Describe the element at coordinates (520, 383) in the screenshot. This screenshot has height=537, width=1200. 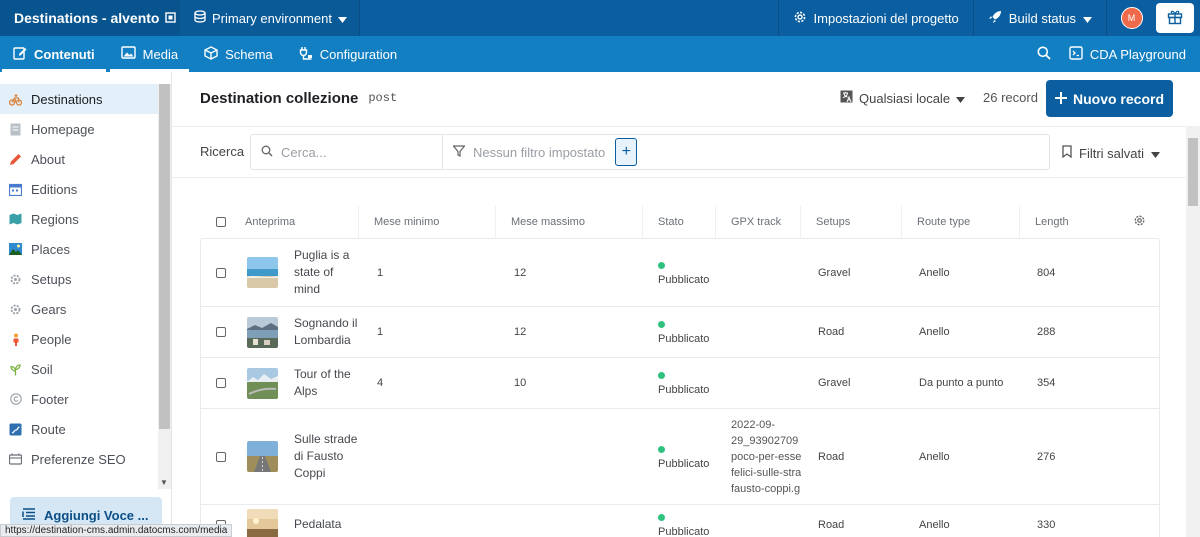
I see `max-month: 10` at that location.